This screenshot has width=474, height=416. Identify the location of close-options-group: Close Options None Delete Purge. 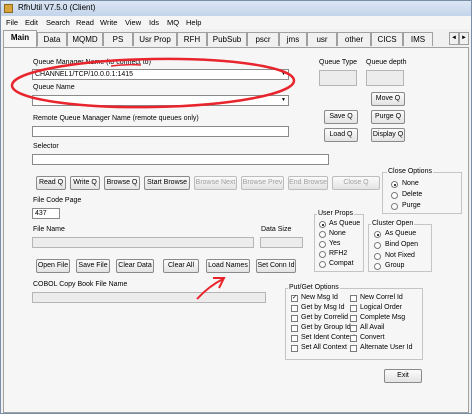
(422, 191).